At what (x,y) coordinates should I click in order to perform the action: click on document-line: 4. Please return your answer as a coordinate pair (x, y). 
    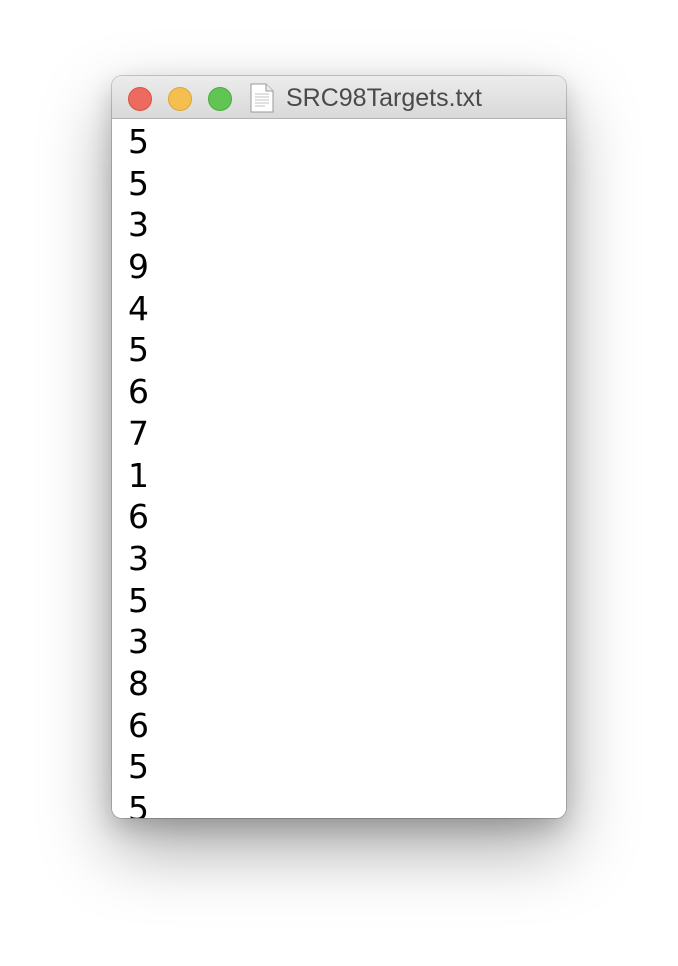
    Looking at the image, I should click on (138, 308).